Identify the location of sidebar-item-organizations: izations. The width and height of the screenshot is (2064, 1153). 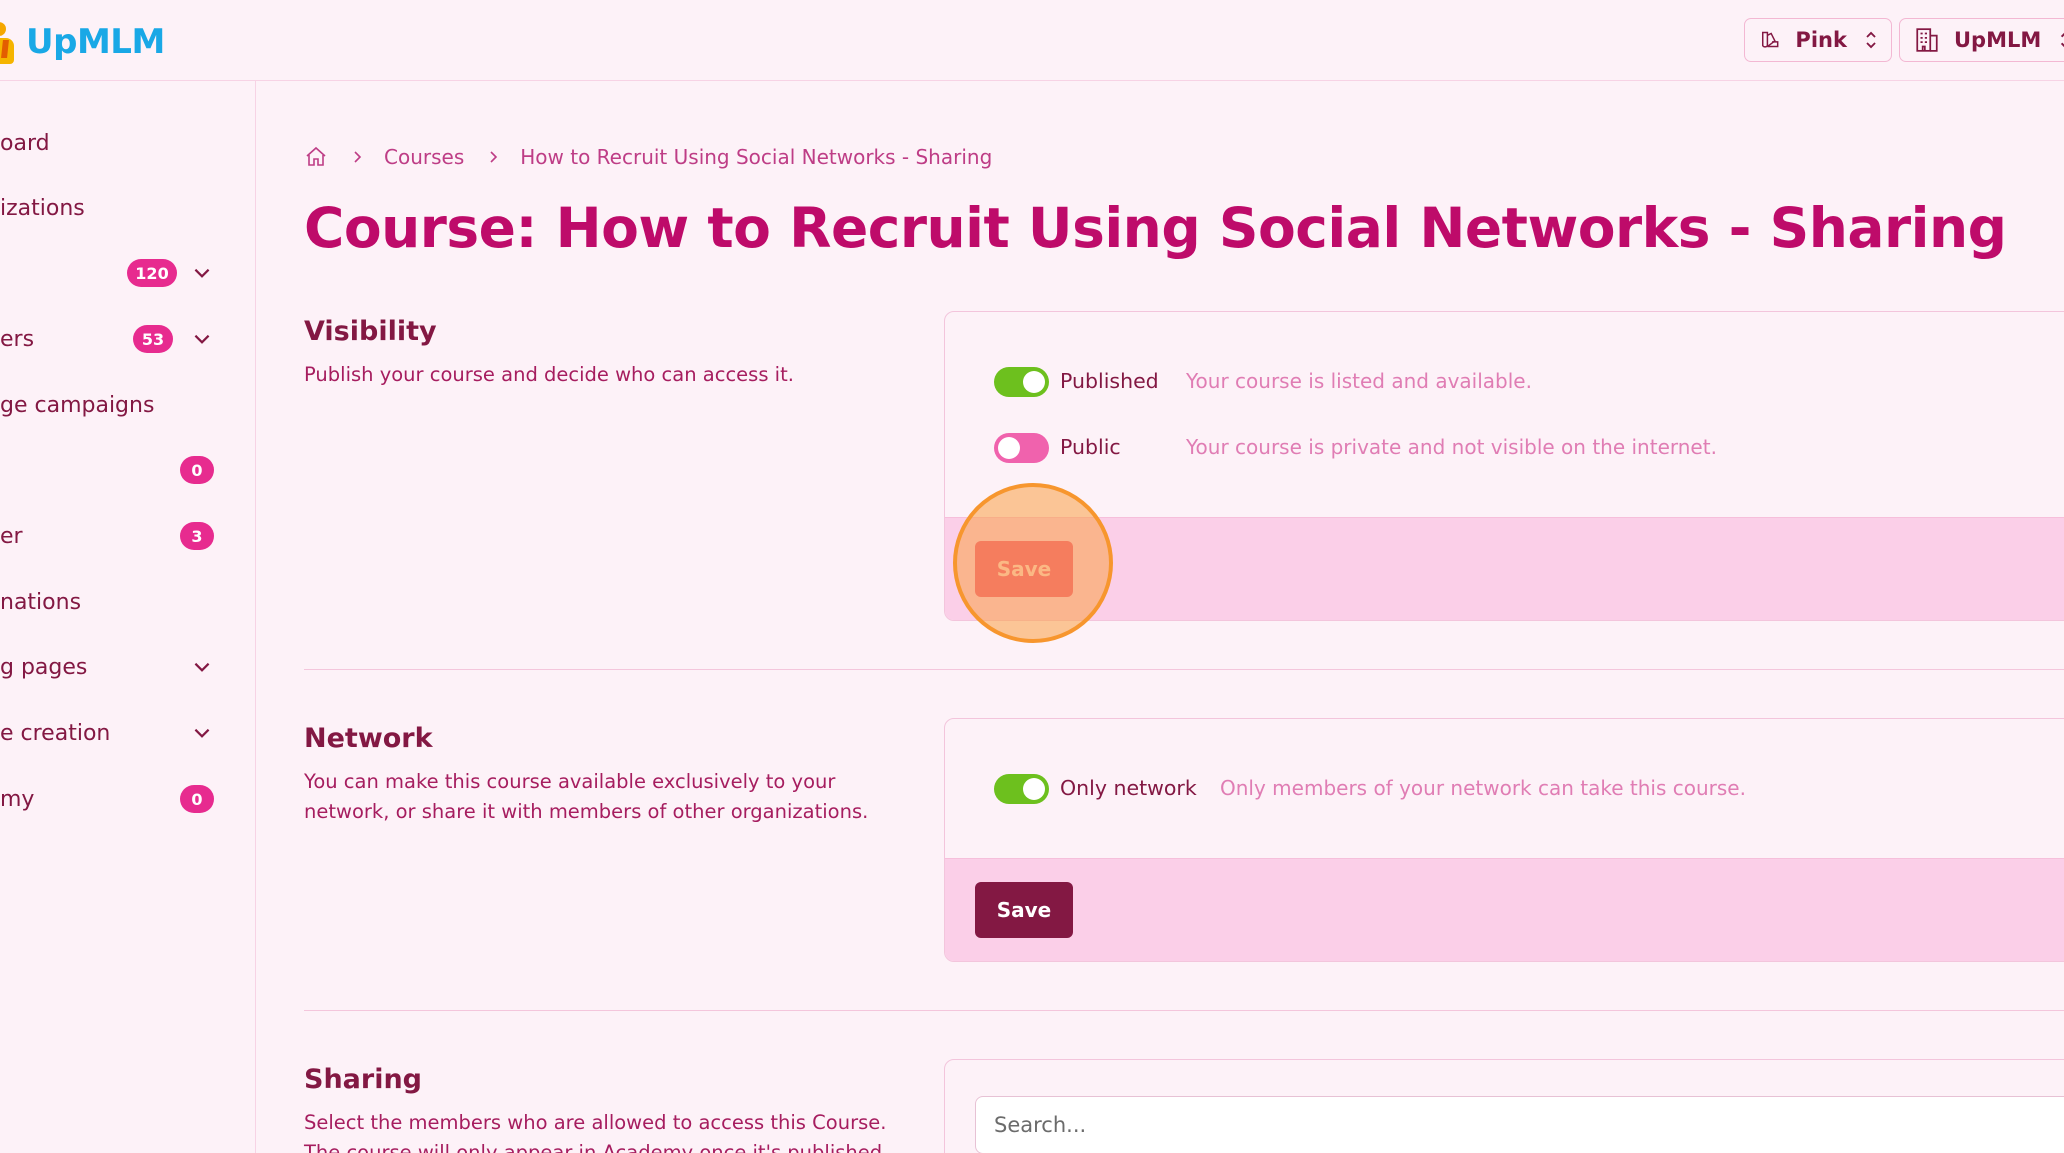
(128, 208).